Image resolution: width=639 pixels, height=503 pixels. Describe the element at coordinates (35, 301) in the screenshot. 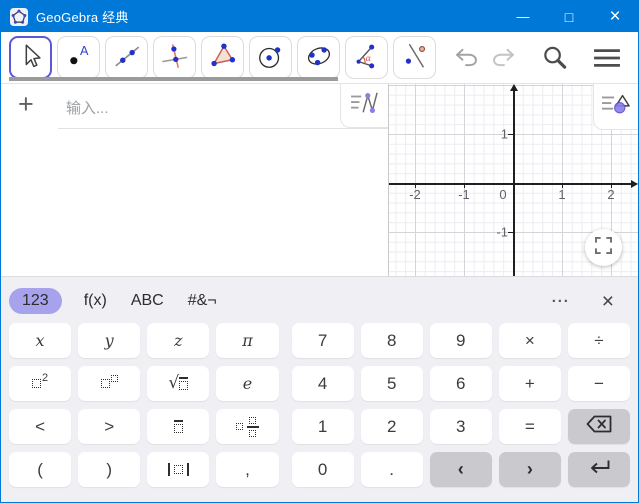

I see `tab-123: 123` at that location.